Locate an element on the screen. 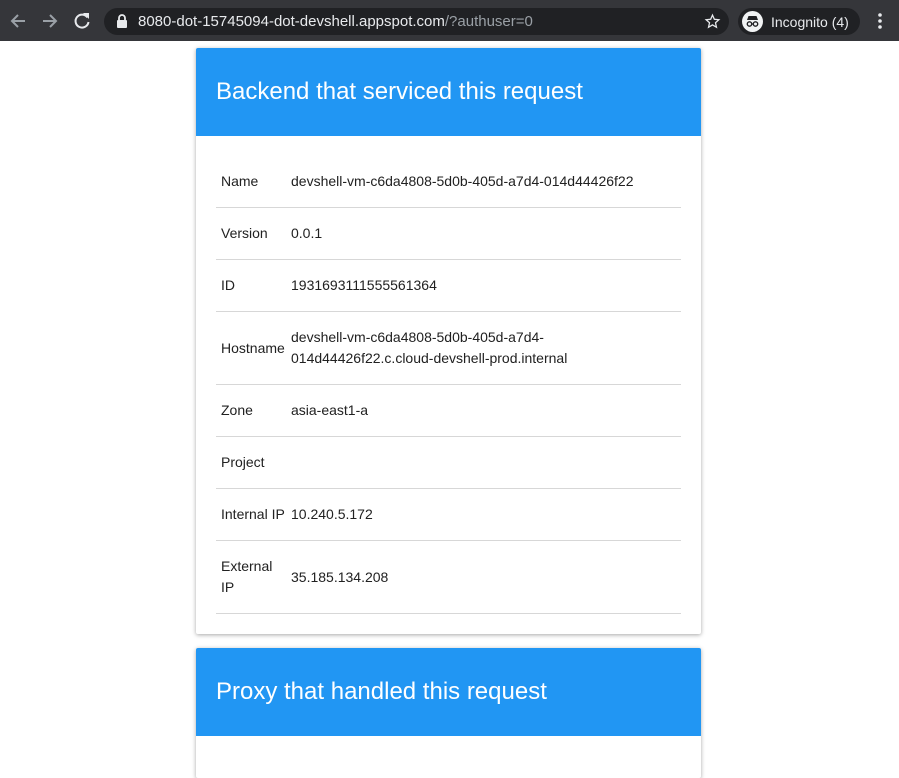 The image size is (899, 778). row-value-version: 0.0.1 is located at coordinates (307, 233).